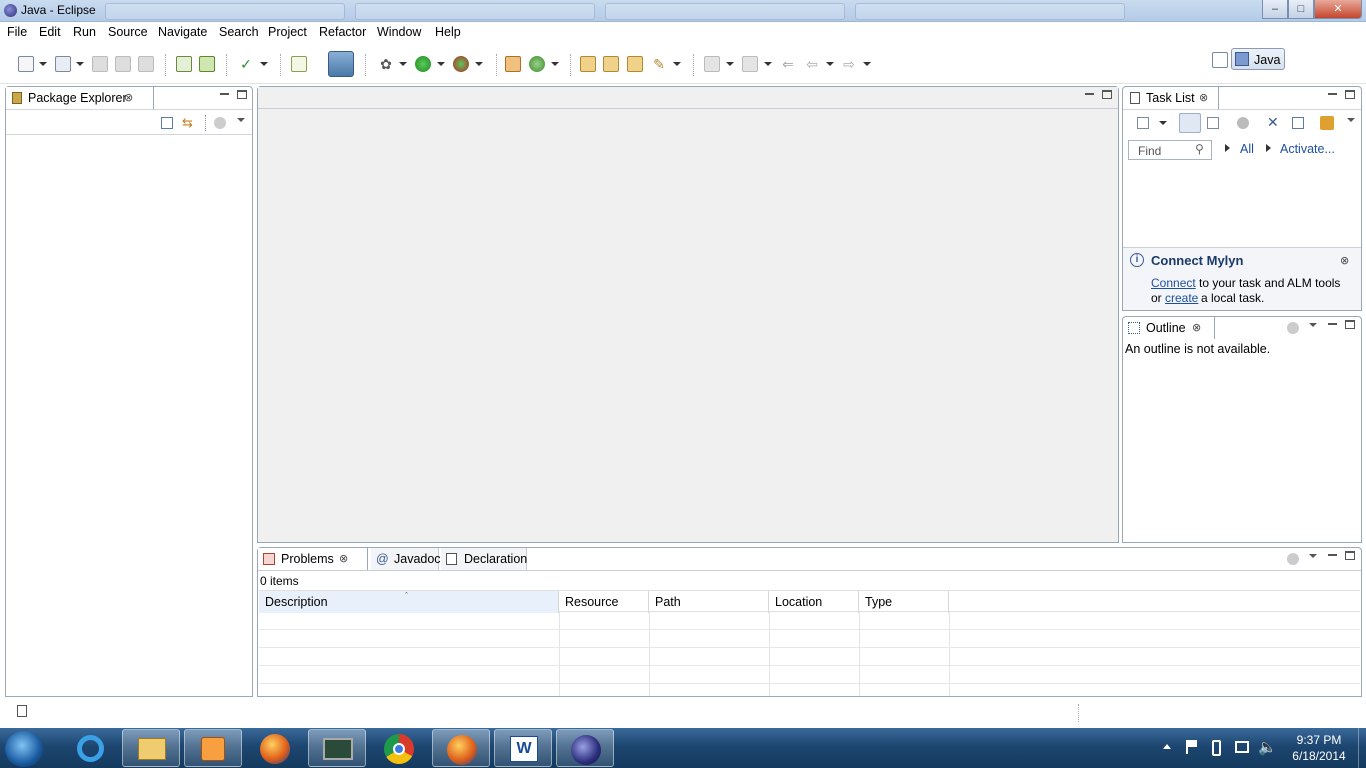 The height and width of the screenshot is (768, 1366). What do you see at coordinates (50, 32) in the screenshot?
I see `menu-edit: Edit` at bounding box center [50, 32].